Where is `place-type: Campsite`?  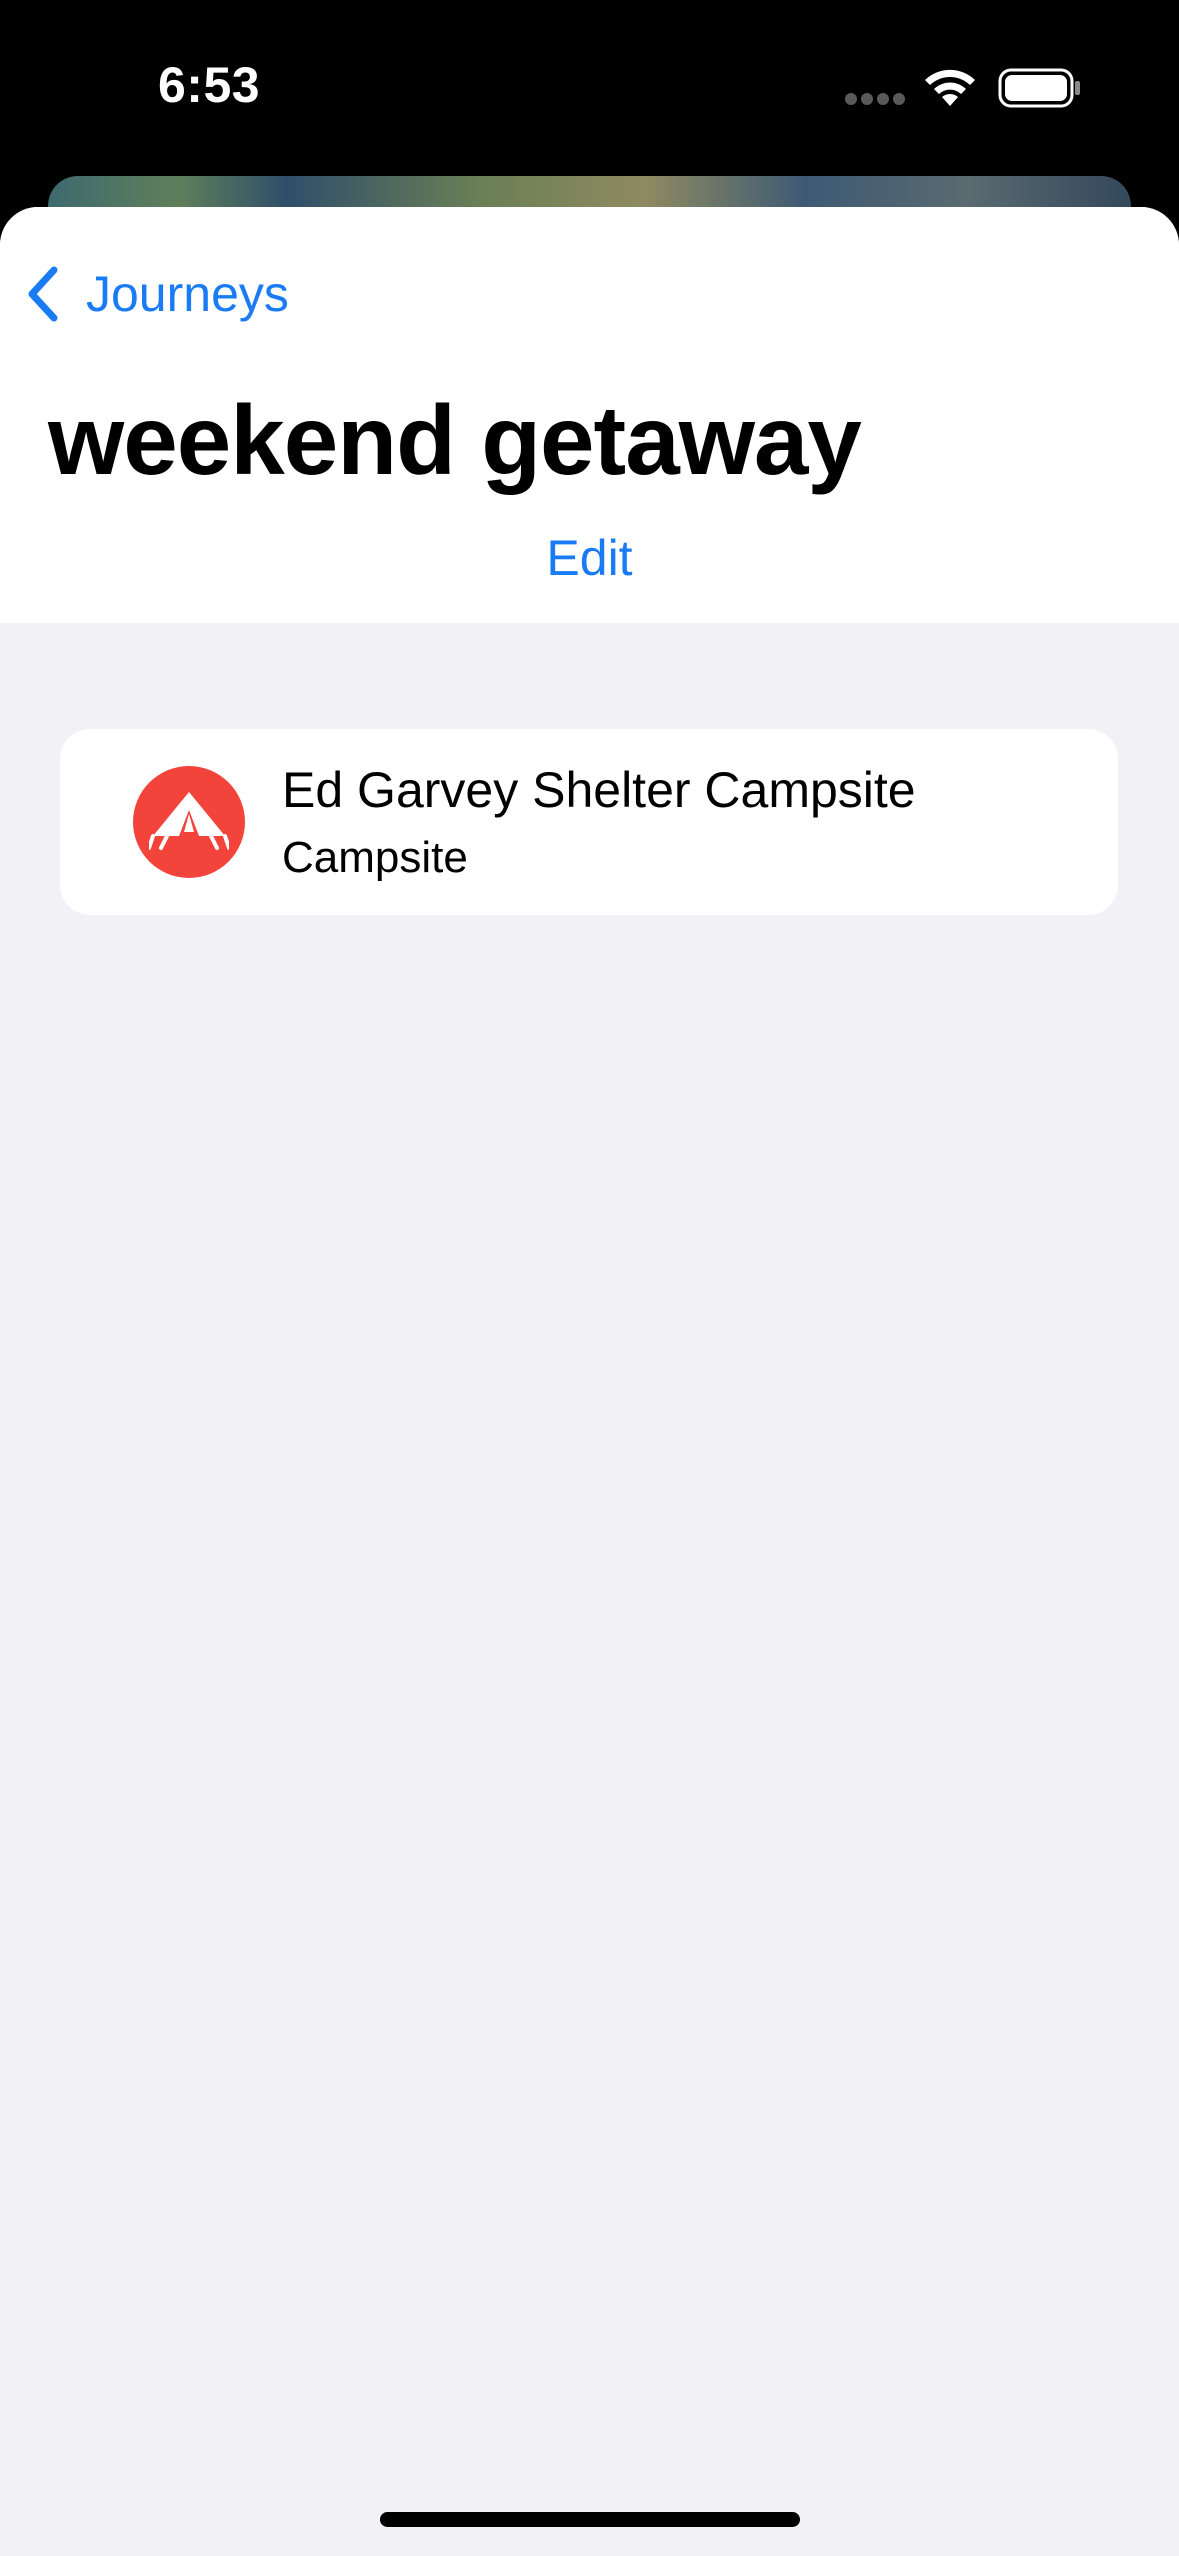 place-type: Campsite is located at coordinates (375, 857).